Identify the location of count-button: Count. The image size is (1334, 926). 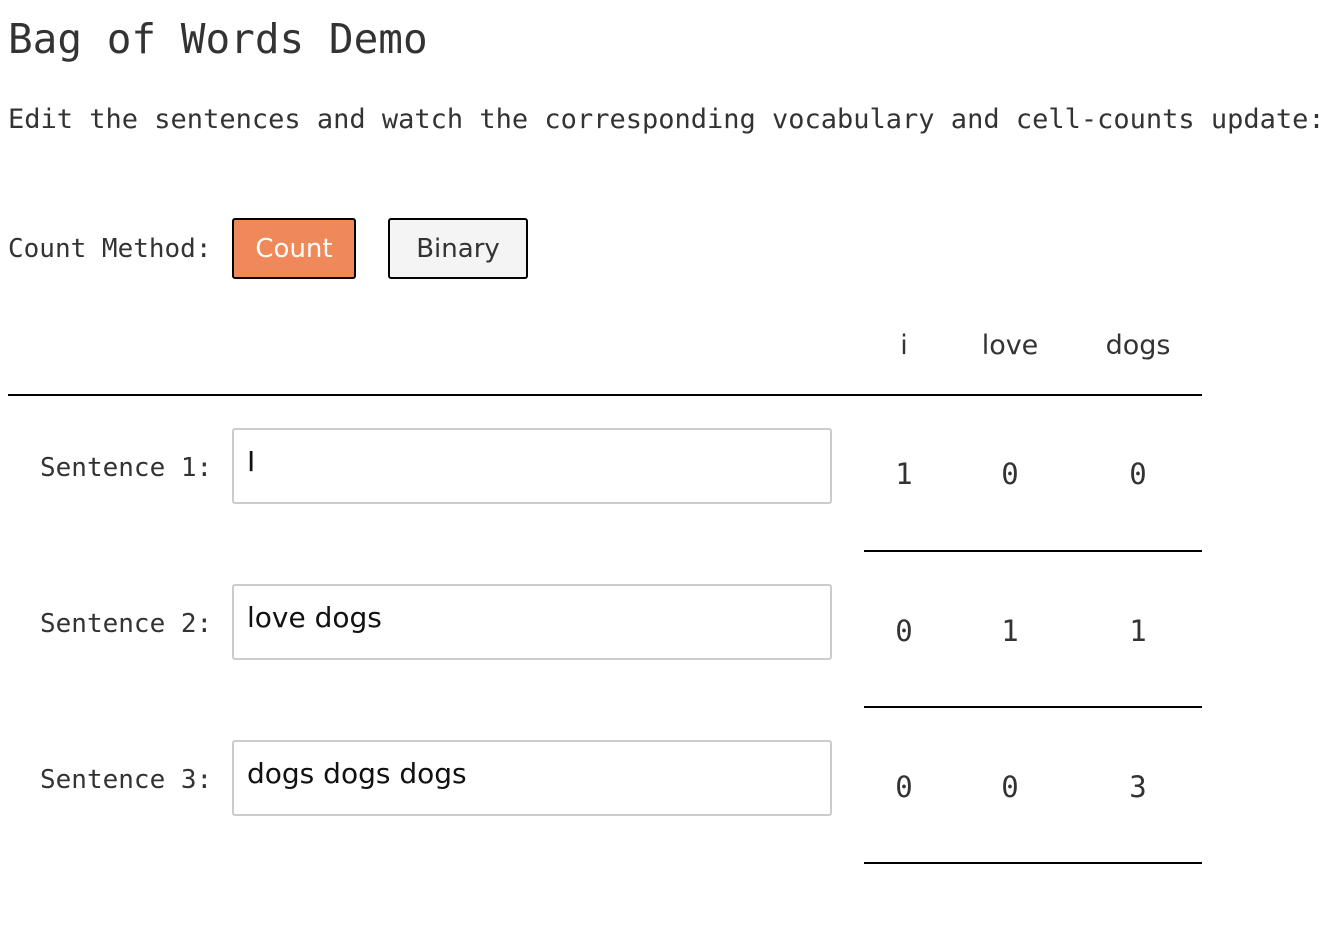
(294, 248).